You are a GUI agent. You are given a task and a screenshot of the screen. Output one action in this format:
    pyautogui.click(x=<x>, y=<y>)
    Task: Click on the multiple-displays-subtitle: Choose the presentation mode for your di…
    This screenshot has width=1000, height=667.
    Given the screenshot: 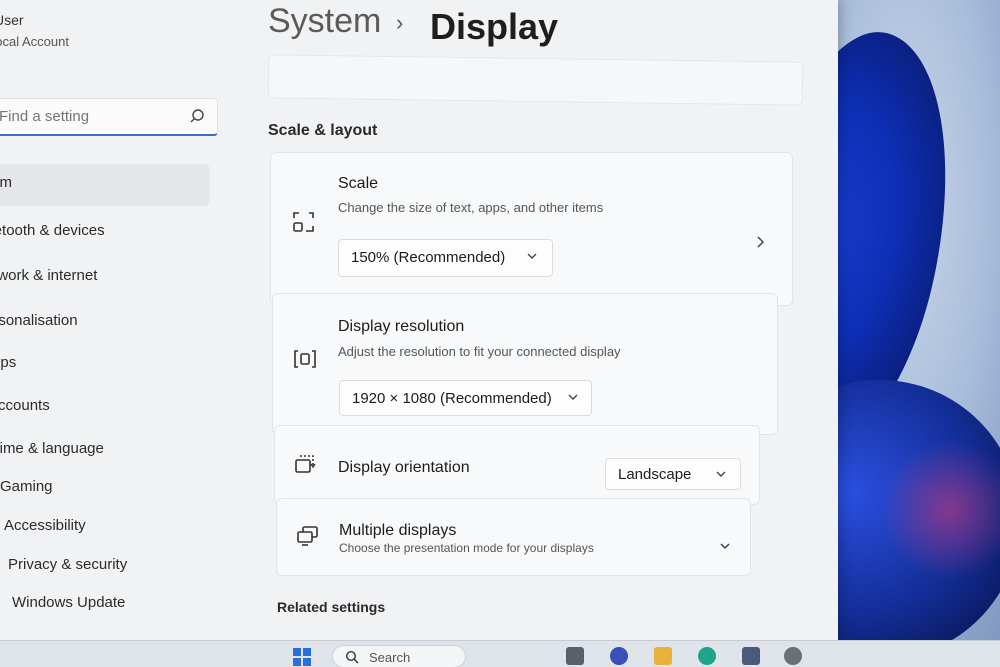 What is the action you would take?
    pyautogui.click(x=466, y=548)
    